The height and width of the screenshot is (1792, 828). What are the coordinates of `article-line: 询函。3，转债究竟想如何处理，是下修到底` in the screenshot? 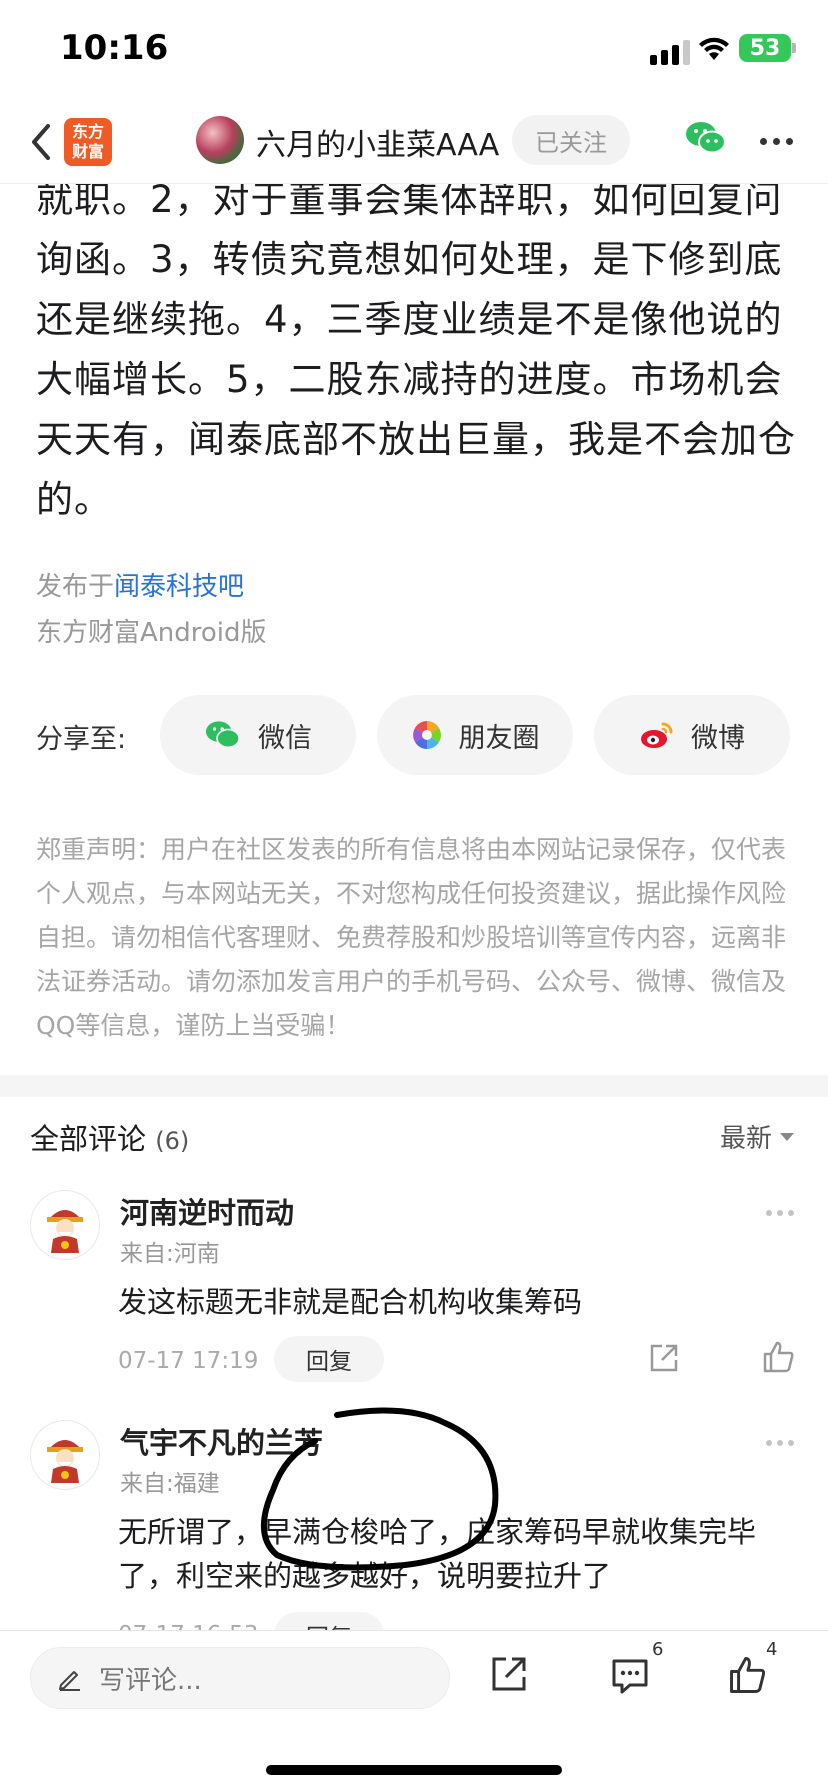 It's located at (409, 259).